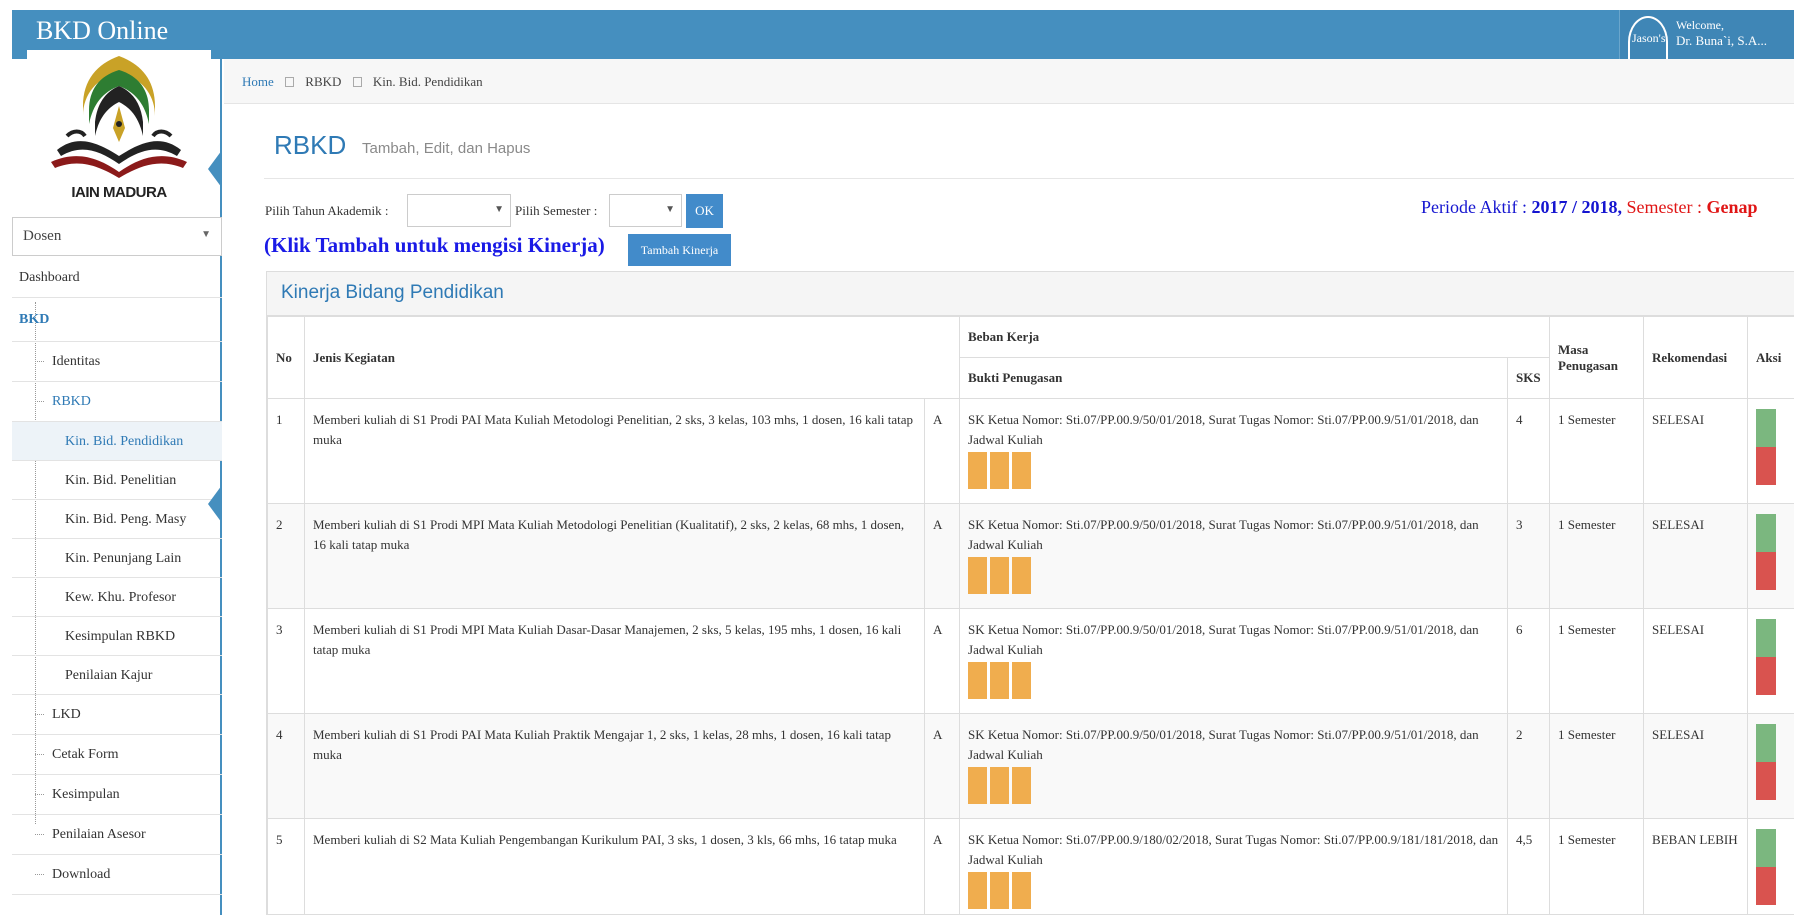  What do you see at coordinates (117, 636) in the screenshot?
I see `sidebar-item-kesimpulan-rbkd: Kesimpulan RBKD` at bounding box center [117, 636].